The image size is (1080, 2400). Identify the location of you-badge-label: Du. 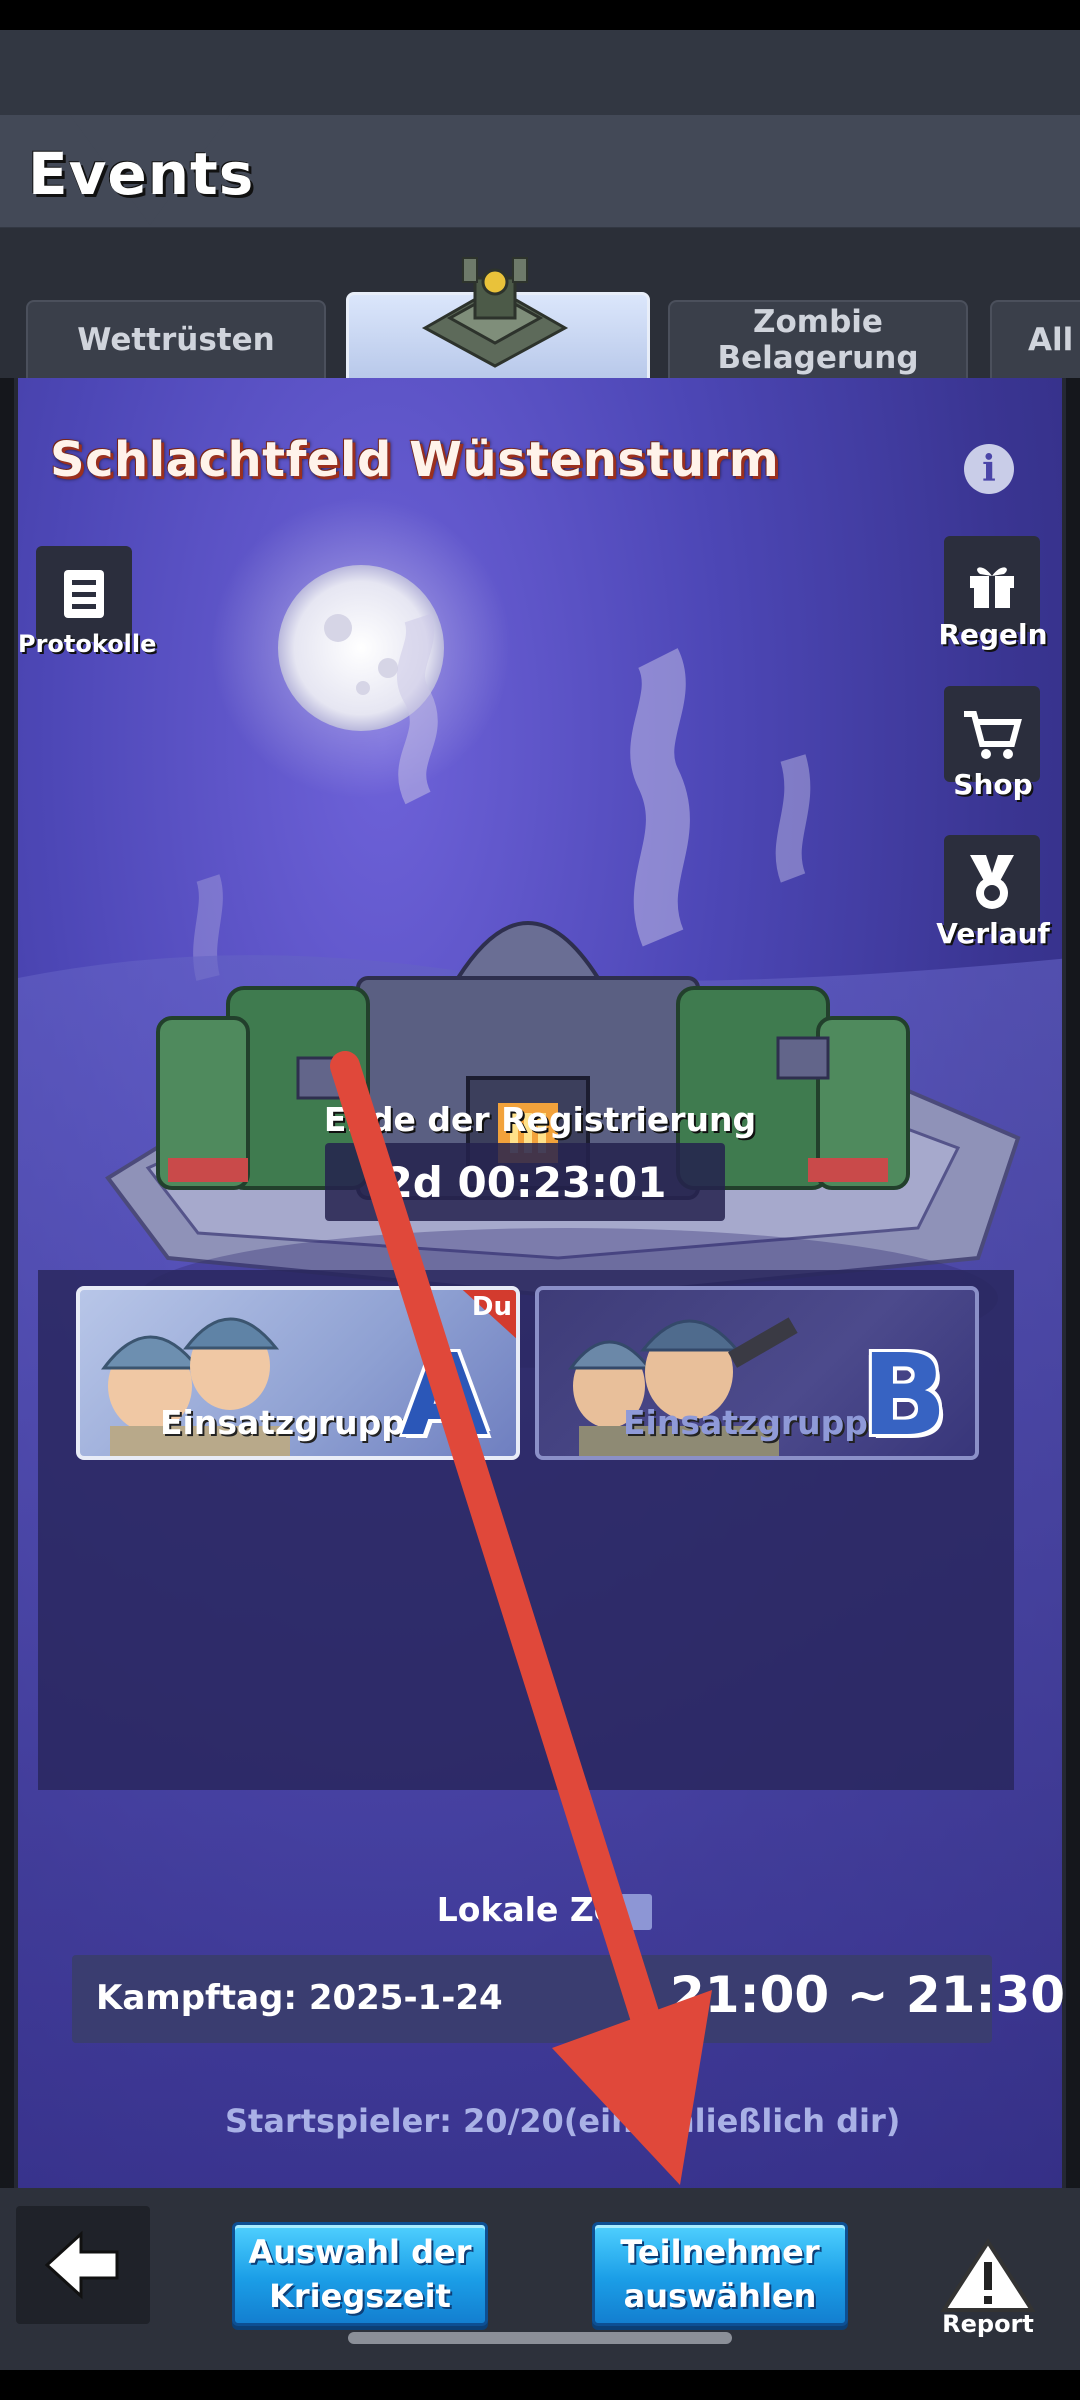
(491, 1307).